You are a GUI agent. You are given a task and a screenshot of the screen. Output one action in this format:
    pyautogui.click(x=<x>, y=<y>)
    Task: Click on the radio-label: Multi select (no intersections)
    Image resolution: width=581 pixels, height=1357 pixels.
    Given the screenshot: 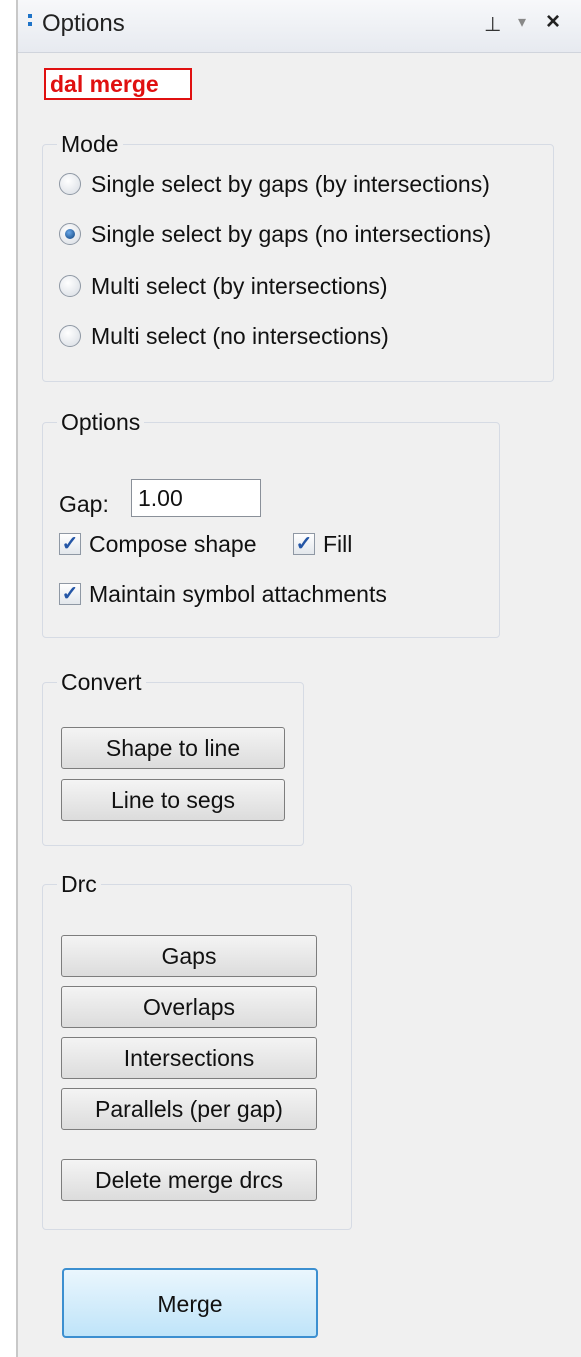 What is the action you would take?
    pyautogui.click(x=240, y=336)
    